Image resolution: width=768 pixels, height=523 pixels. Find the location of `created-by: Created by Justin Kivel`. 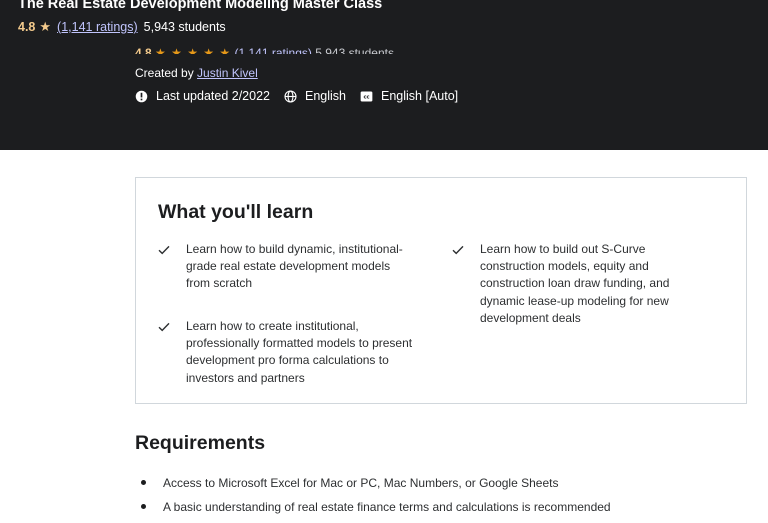

created-by: Created by Justin Kivel is located at coordinates (196, 73).